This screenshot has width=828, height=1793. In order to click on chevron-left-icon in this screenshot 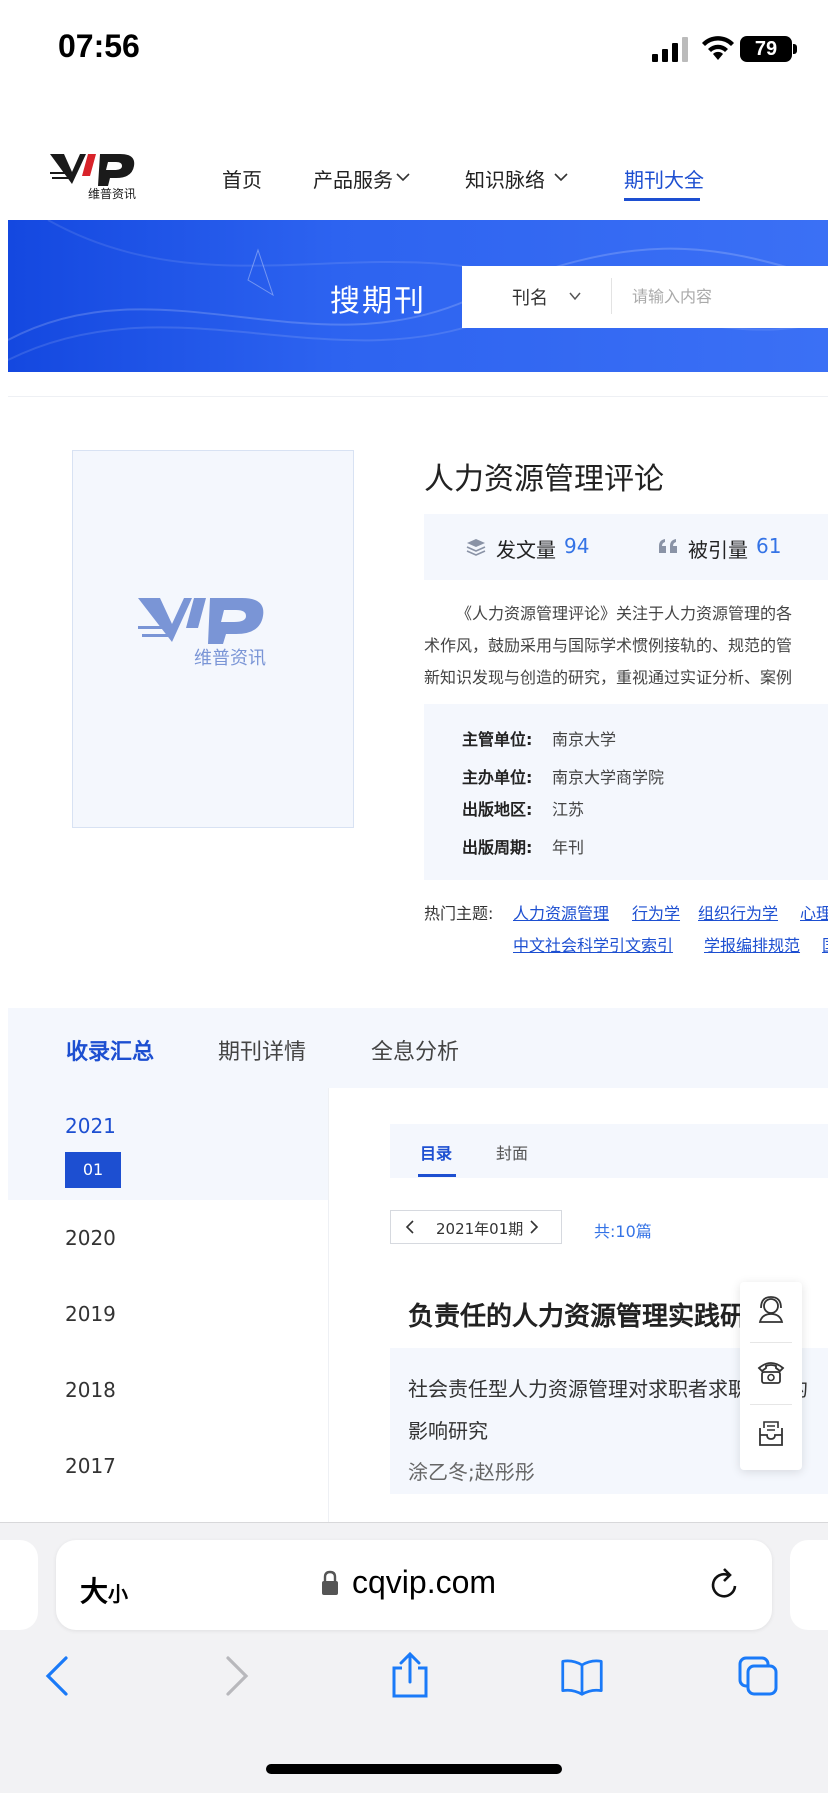, I will do `click(410, 1227)`.